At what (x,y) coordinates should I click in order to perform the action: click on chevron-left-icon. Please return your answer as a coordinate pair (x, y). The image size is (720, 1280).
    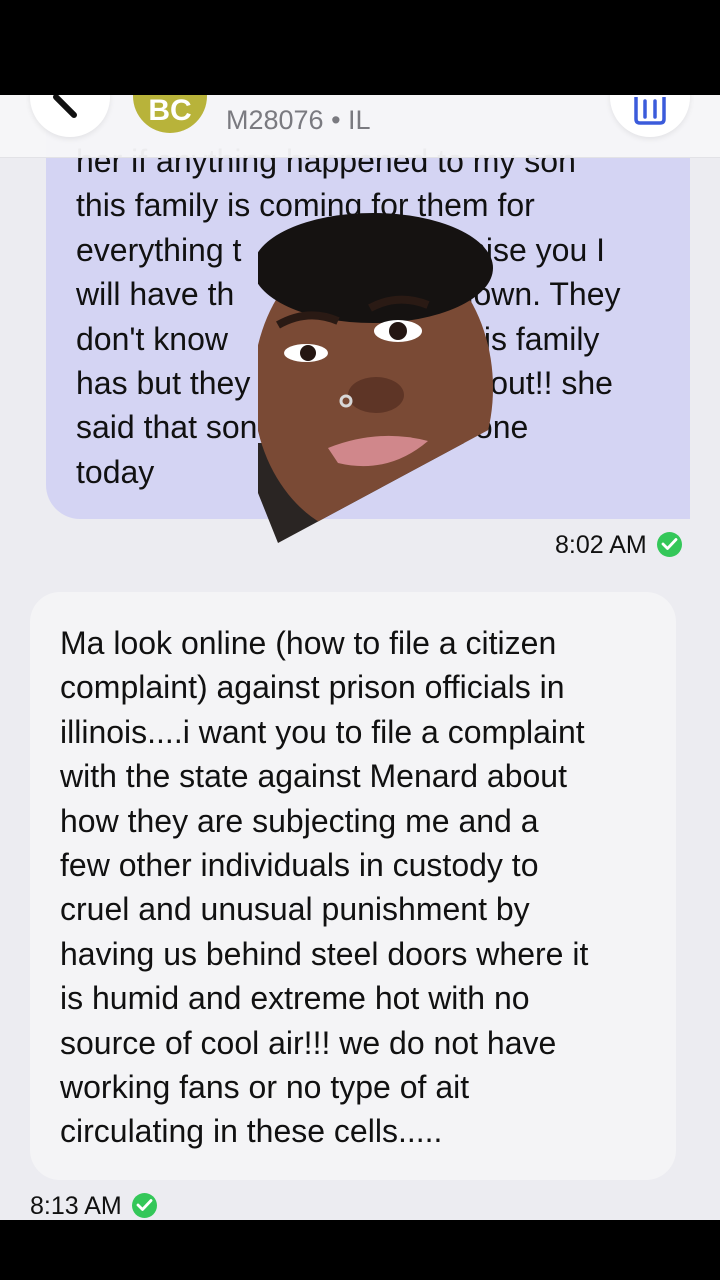
    Looking at the image, I should click on (65, 106).